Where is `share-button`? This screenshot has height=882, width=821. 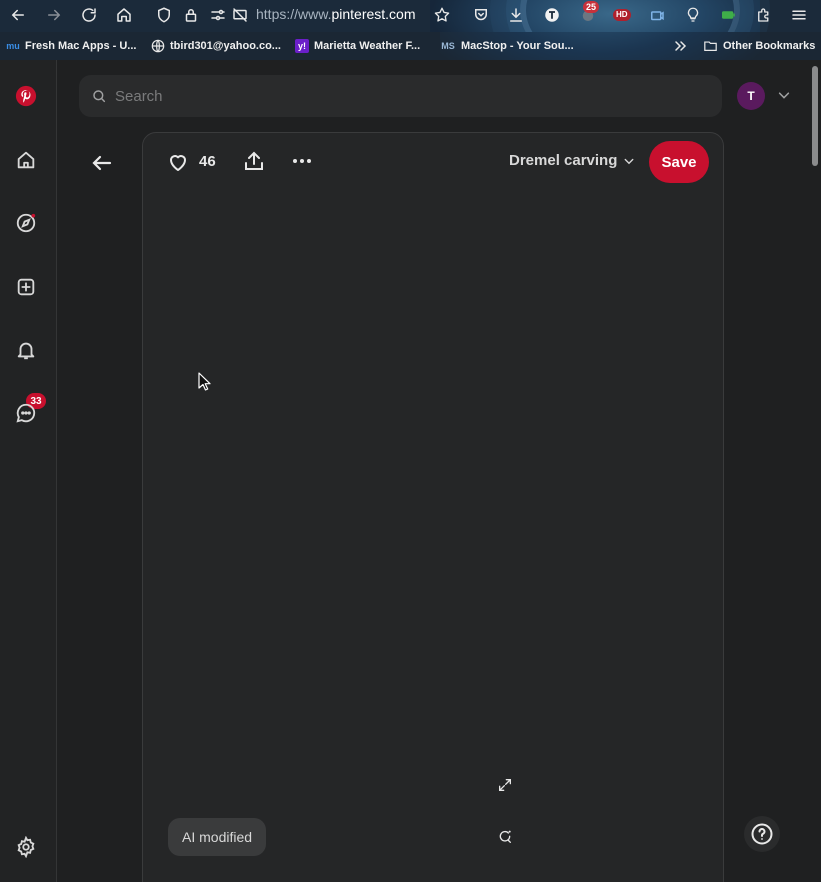 share-button is located at coordinates (254, 161).